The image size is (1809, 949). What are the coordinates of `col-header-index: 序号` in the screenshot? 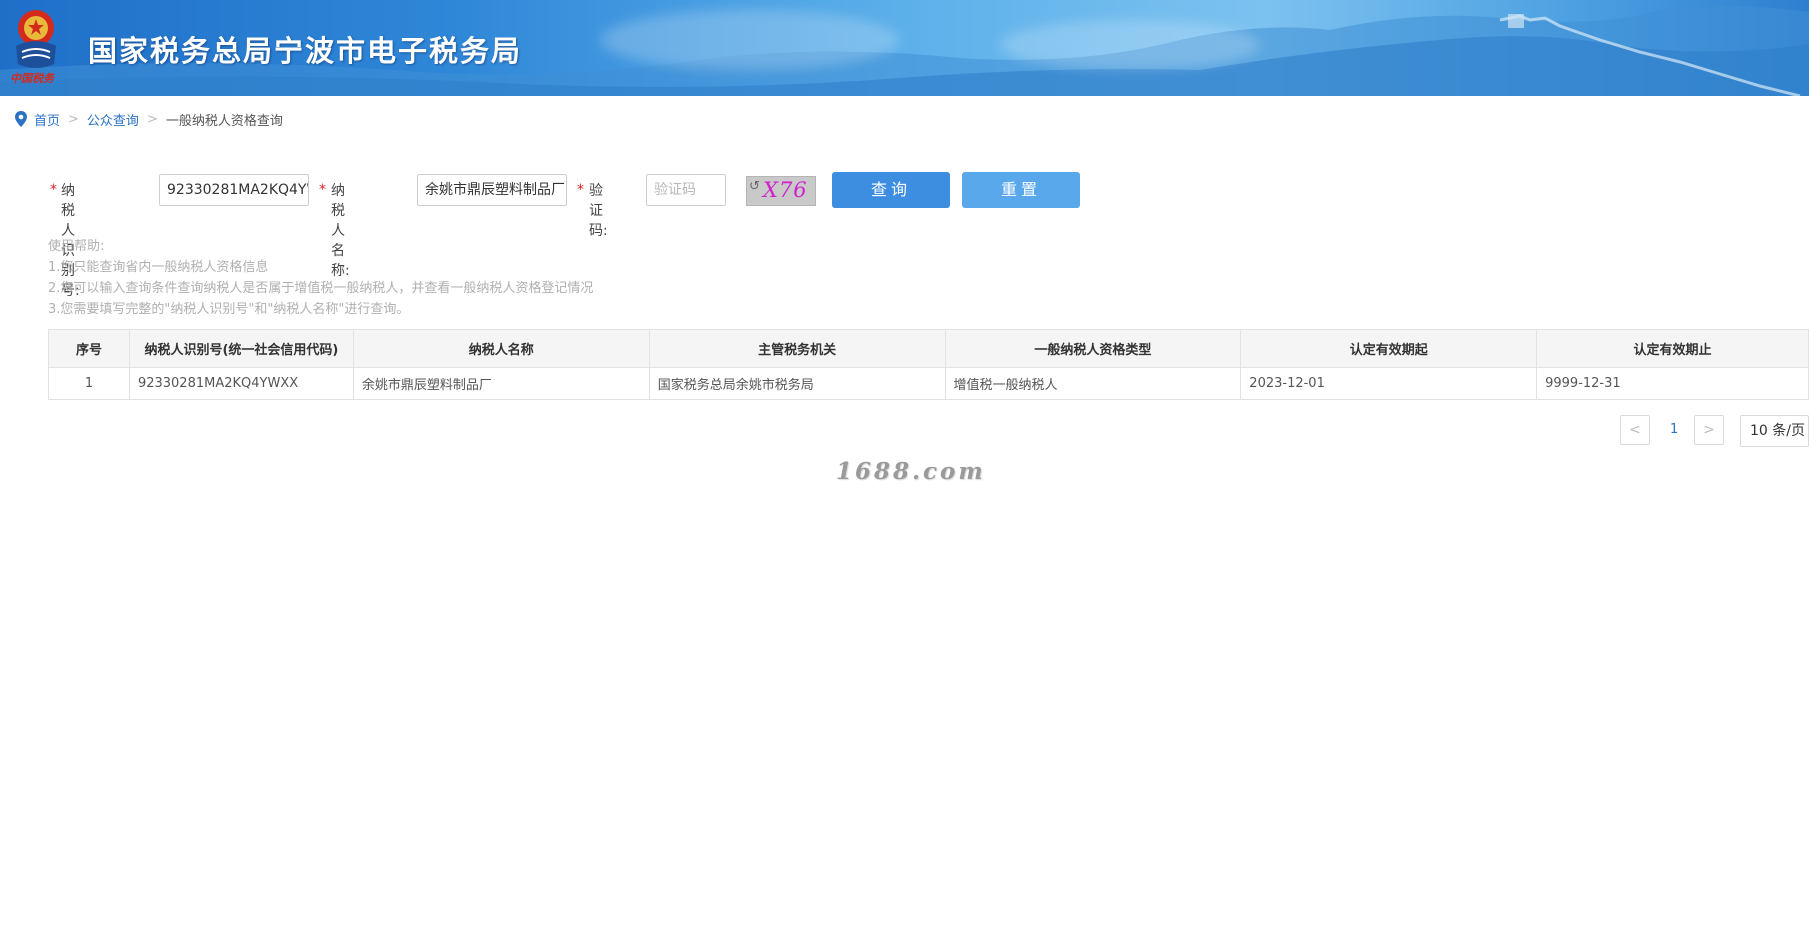 It's located at (89, 348).